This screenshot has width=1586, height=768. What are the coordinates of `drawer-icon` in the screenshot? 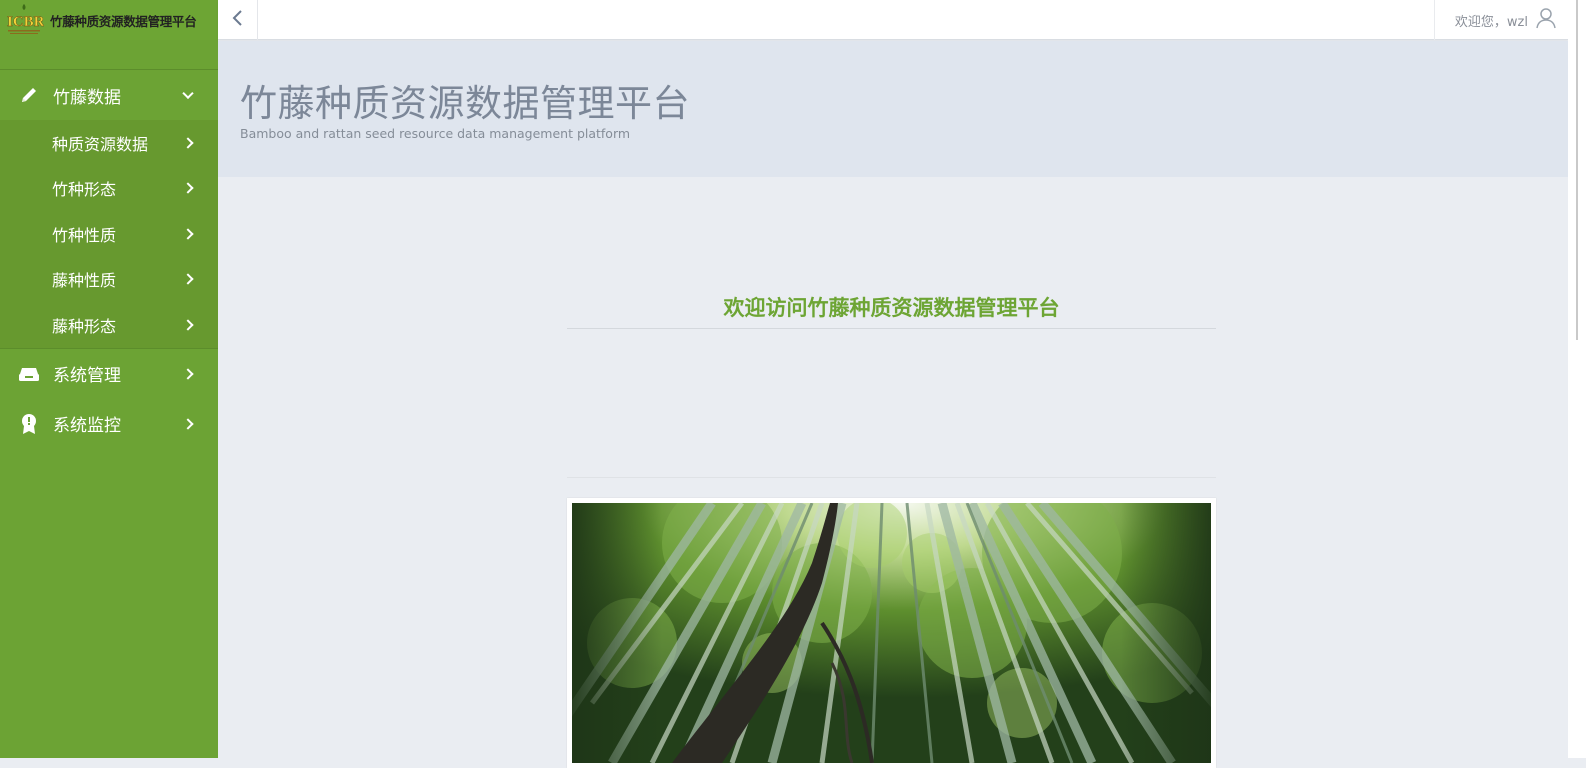 It's located at (29, 374).